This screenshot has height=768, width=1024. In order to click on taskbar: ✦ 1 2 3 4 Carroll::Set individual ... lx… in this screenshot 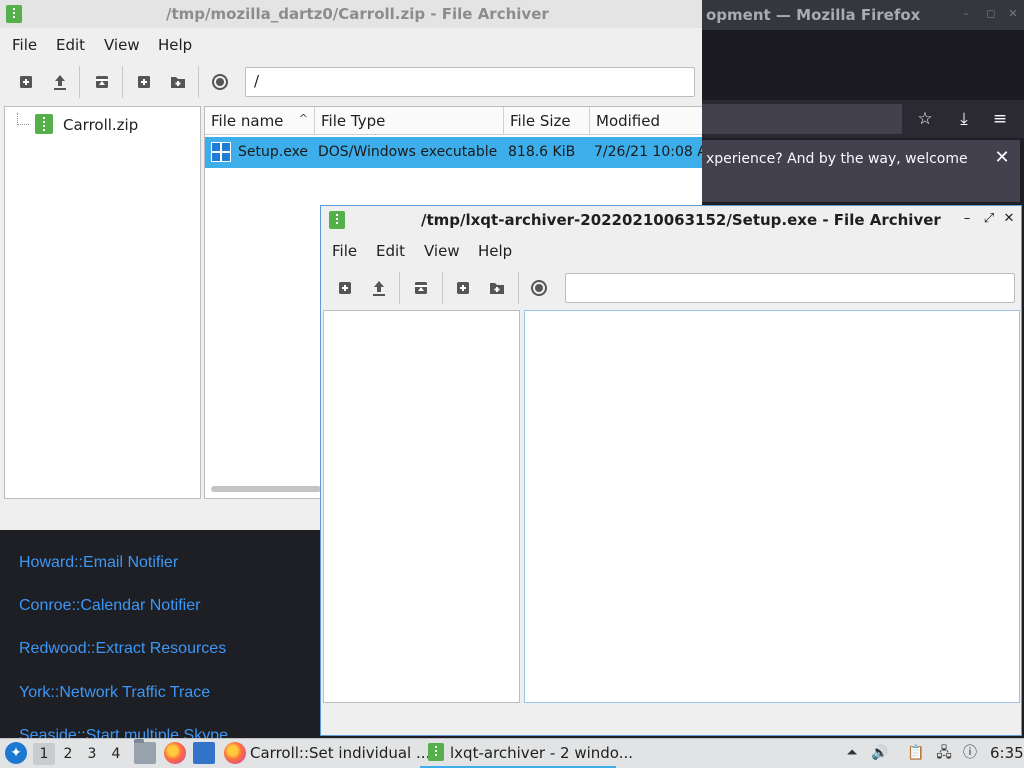, I will do `click(512, 753)`.